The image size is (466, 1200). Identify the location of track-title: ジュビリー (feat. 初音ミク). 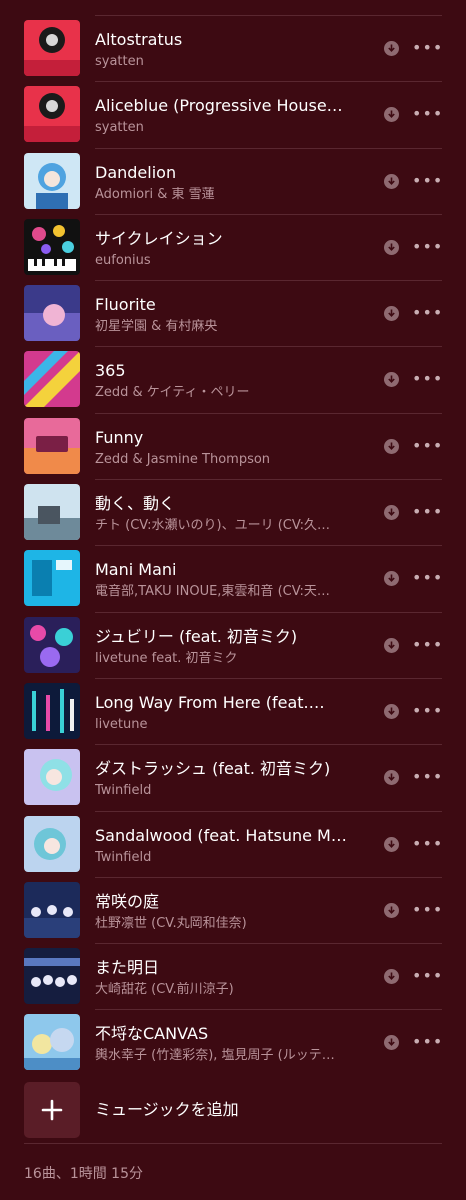
(196, 636).